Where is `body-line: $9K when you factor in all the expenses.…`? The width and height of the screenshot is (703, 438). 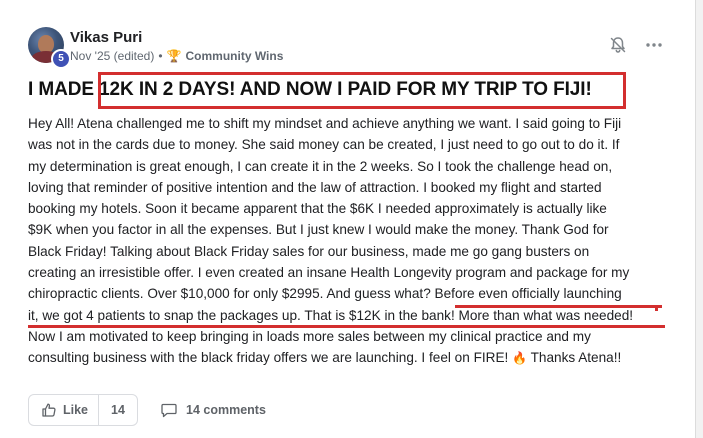 body-line: $9K when you factor in all the expenses.… is located at coordinates (318, 230).